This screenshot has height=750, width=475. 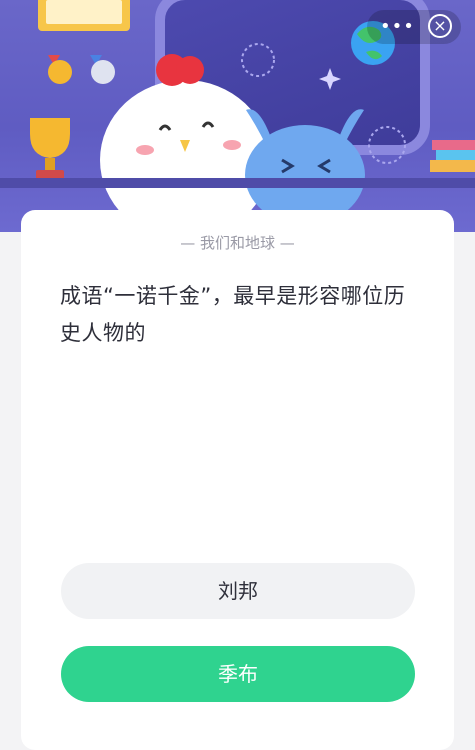 I want to click on chicken-mascot, so click(x=185, y=143).